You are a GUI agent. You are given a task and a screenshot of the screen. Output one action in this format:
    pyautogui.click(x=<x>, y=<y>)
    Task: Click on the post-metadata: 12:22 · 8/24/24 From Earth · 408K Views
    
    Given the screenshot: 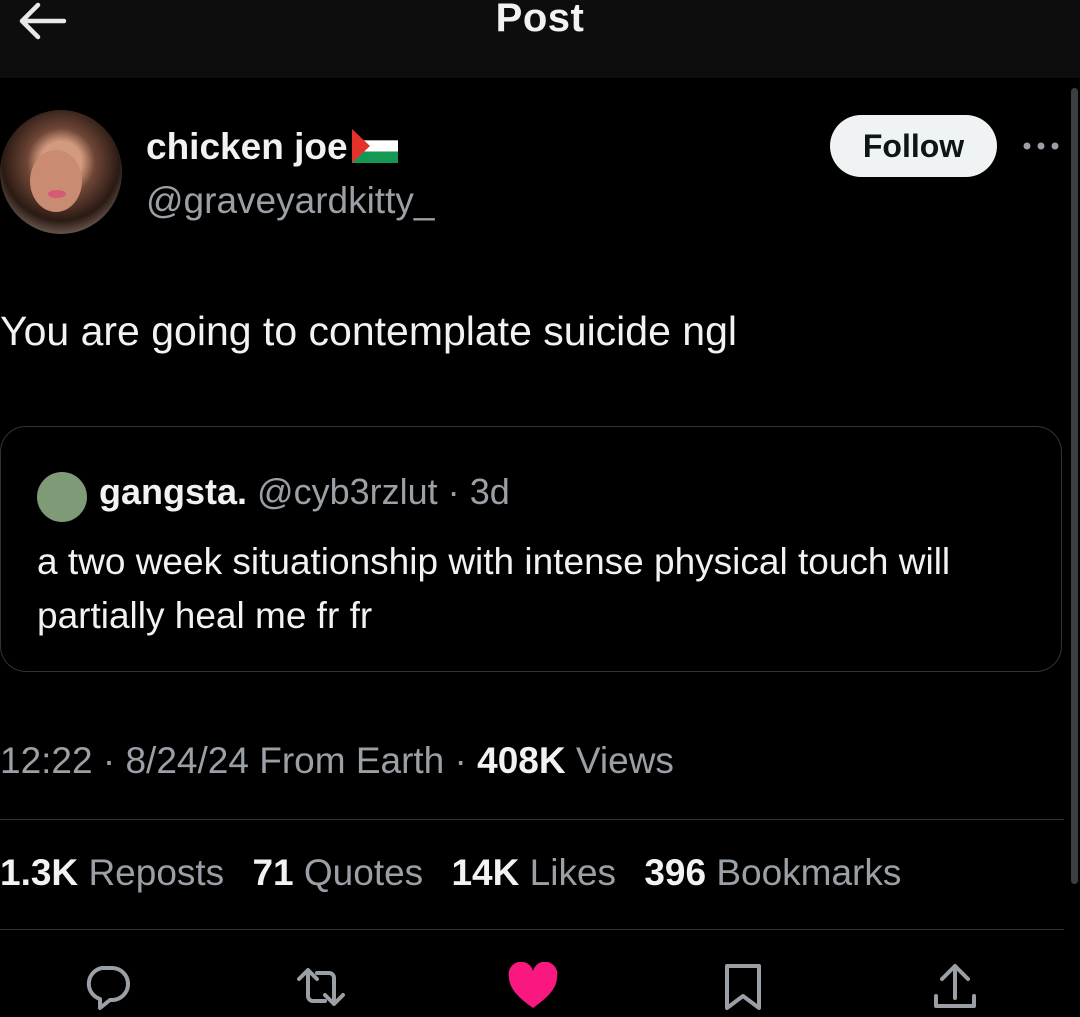 What is the action you would take?
    pyautogui.click(x=337, y=761)
    